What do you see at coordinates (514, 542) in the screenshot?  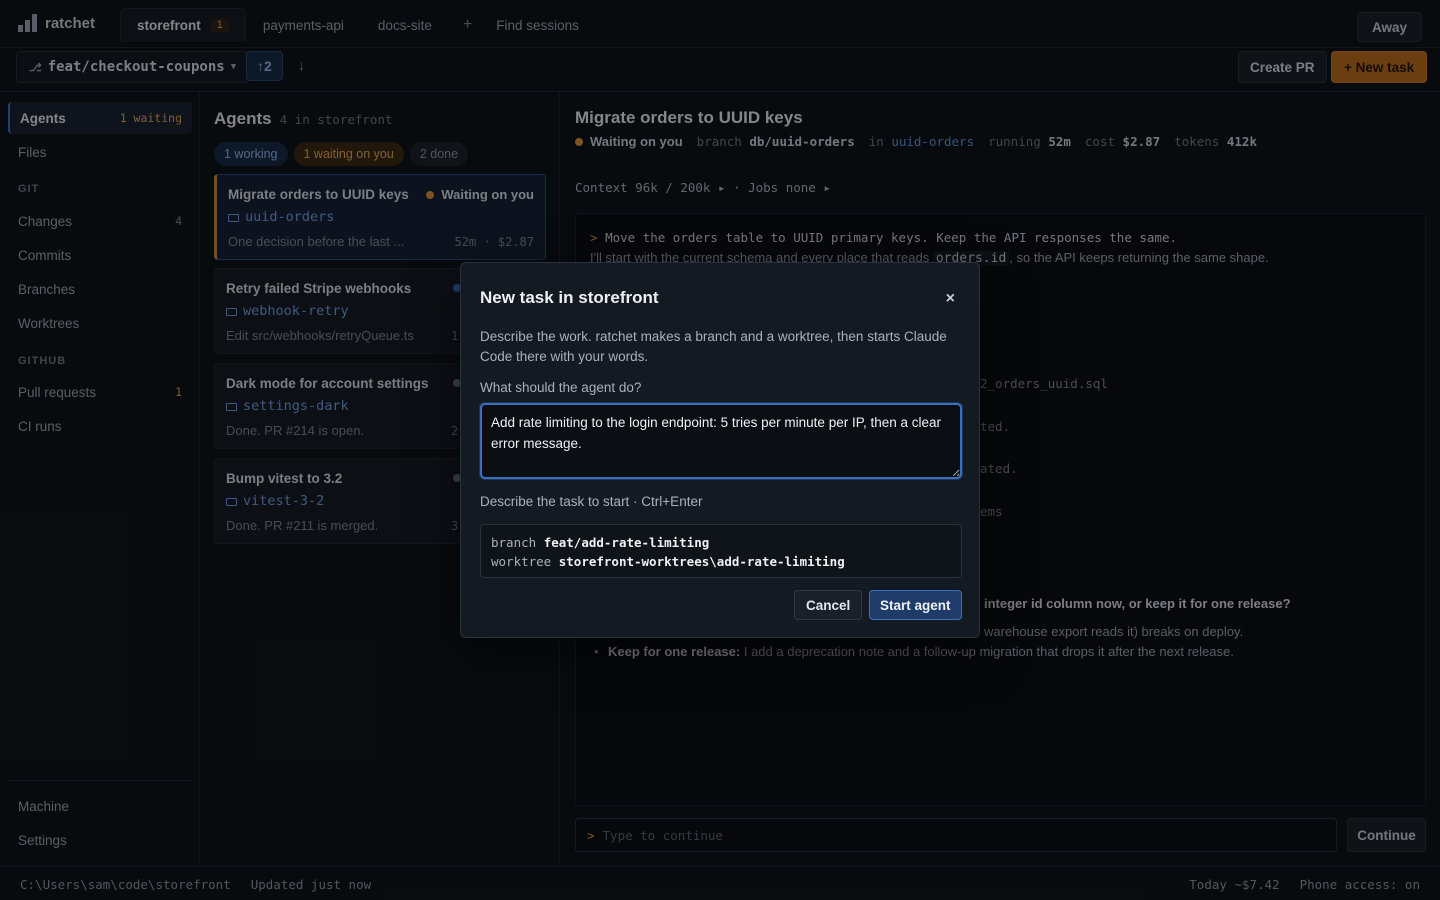 I see `preview-label: branch` at bounding box center [514, 542].